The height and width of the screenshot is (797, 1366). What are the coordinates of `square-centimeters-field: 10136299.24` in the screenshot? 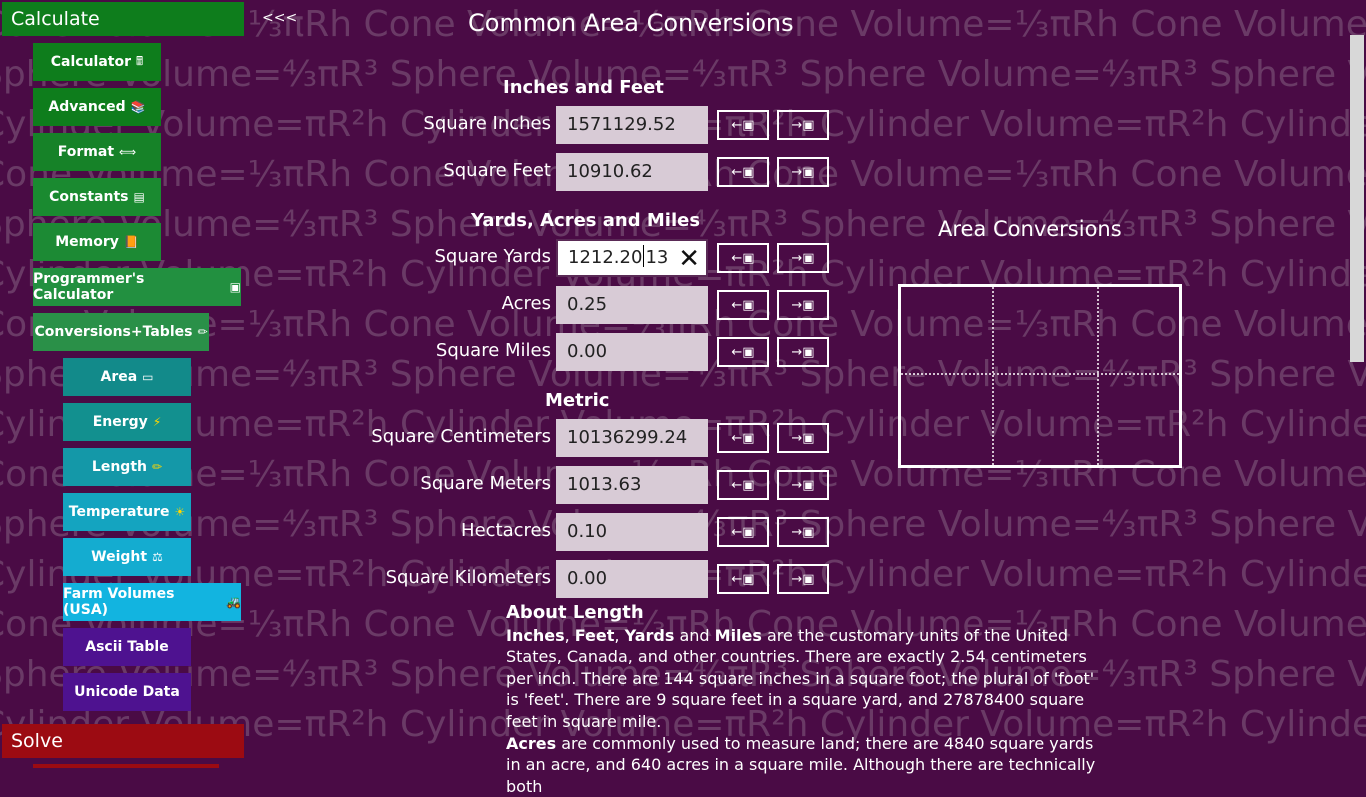 It's located at (632, 438).